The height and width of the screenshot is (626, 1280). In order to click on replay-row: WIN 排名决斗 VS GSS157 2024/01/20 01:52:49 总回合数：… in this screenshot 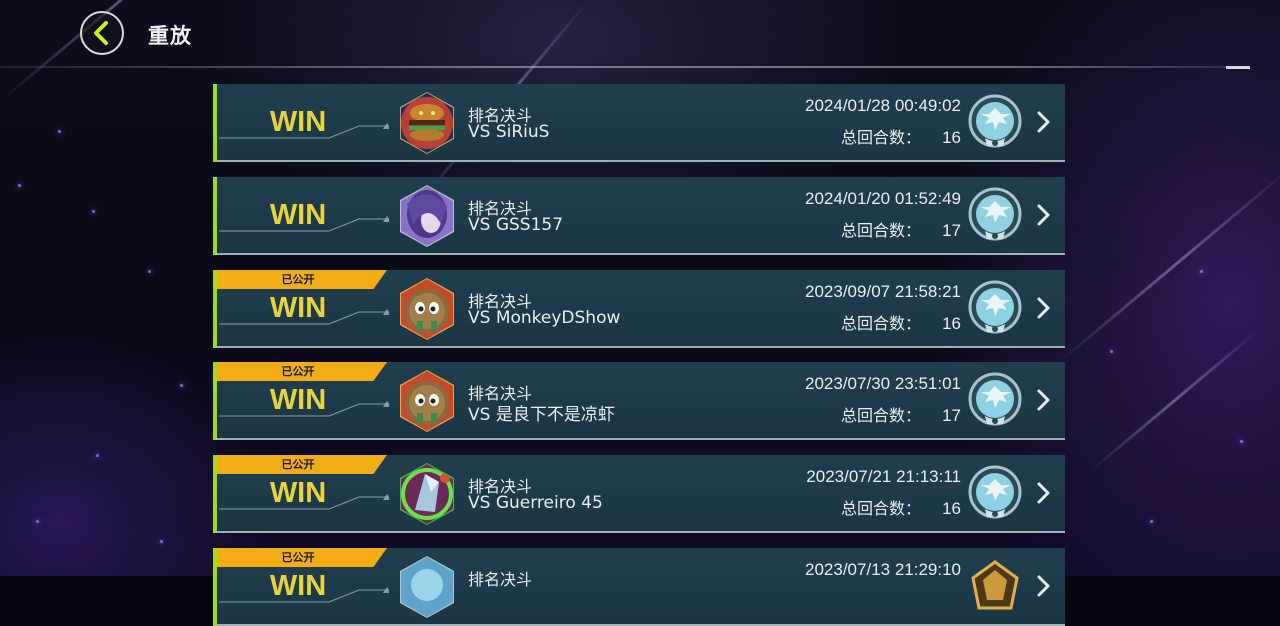, I will do `click(639, 216)`.